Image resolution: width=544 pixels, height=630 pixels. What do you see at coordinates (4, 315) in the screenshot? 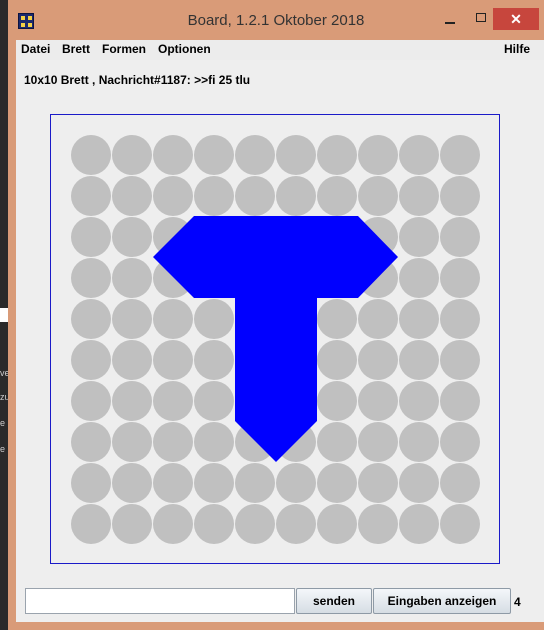
I see `background-block` at bounding box center [4, 315].